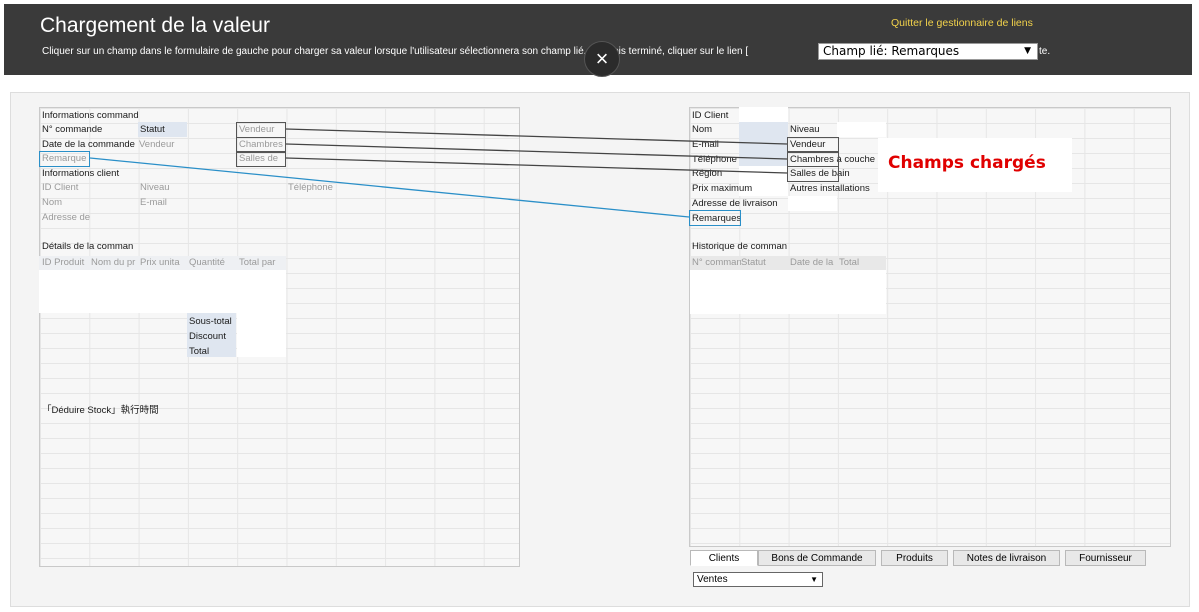  What do you see at coordinates (891, 51) in the screenshot?
I see `linked-field-select-value: Champ lié: Remarques` at bounding box center [891, 51].